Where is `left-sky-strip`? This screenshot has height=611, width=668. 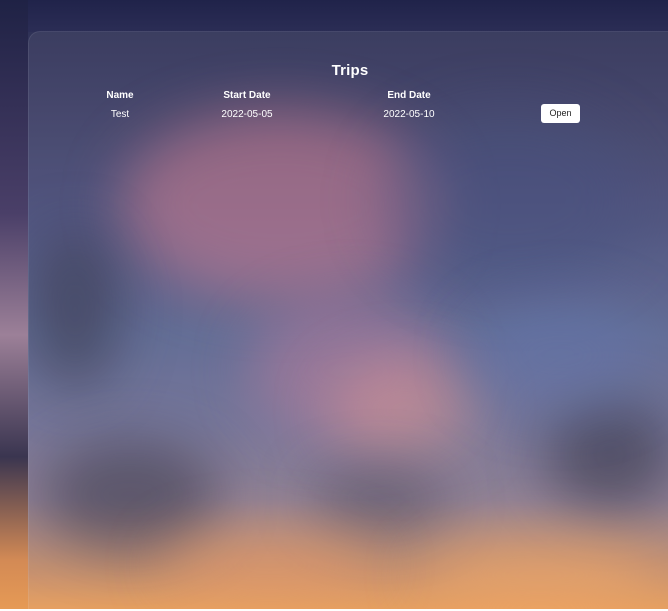
left-sky-strip is located at coordinates (14, 304).